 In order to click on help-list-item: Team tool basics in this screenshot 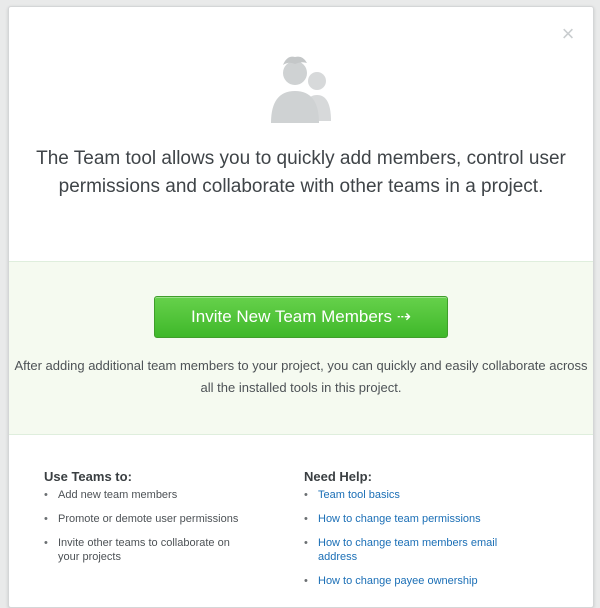, I will do `click(419, 495)`.